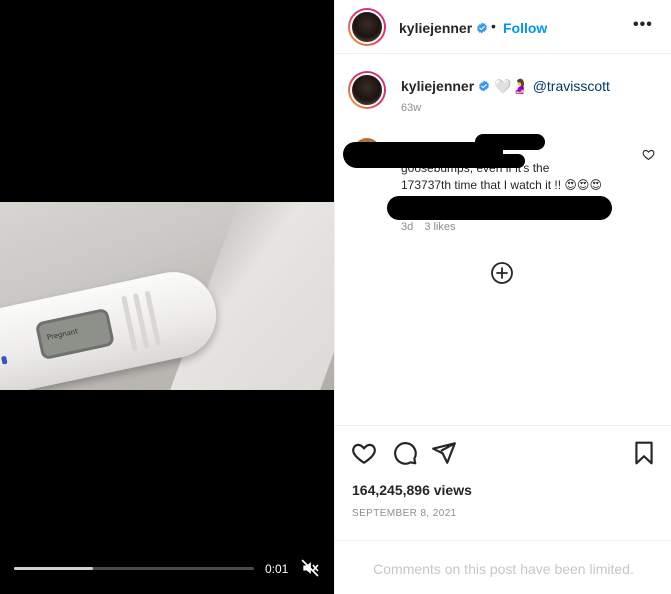  Describe the element at coordinates (502, 273) in the screenshot. I see `add-circle-icon` at that location.